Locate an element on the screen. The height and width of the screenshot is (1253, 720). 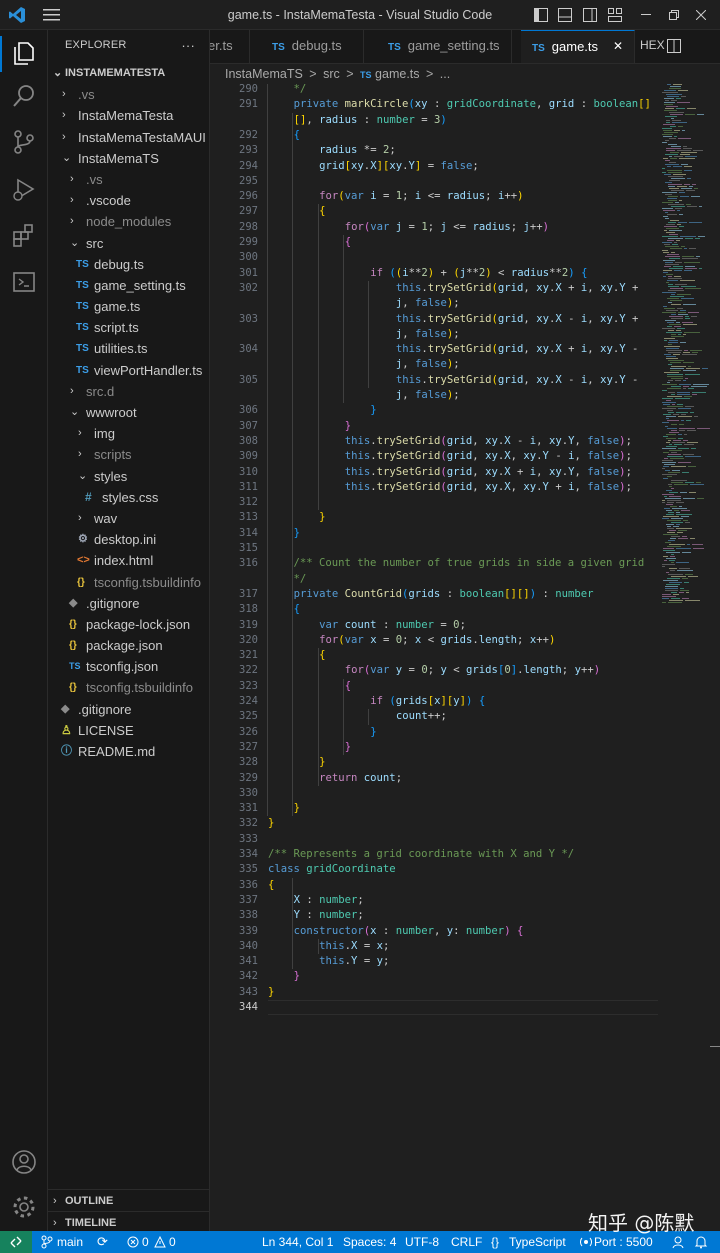
settings-gear-icon is located at coordinates (24, 1207).